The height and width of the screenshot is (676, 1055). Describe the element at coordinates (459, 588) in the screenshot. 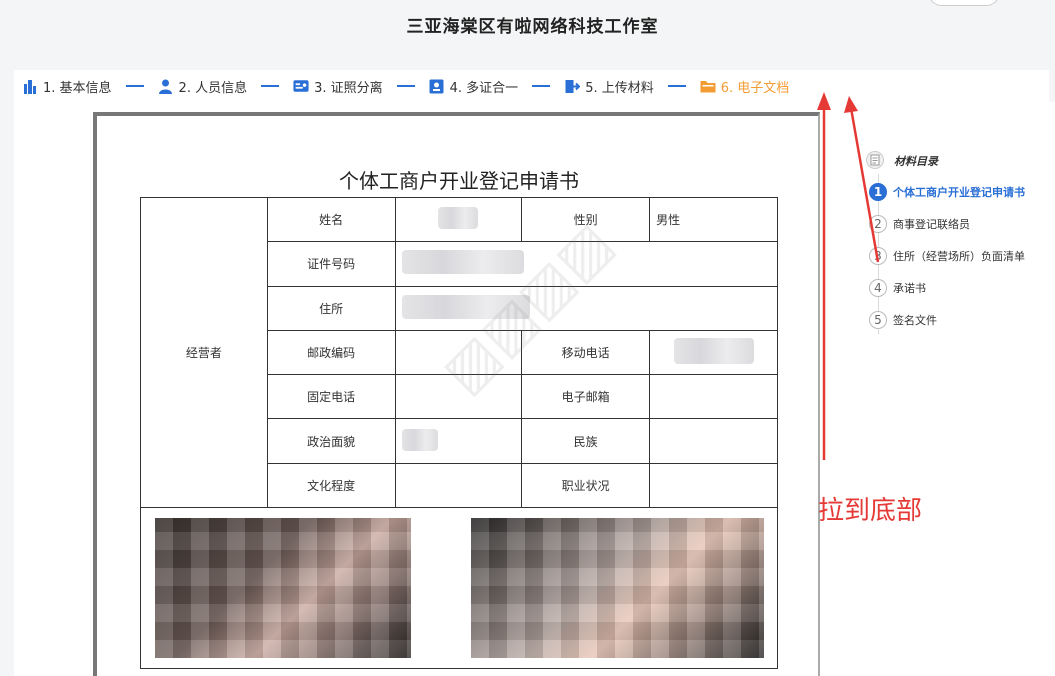

I see `id-photo-section` at that location.